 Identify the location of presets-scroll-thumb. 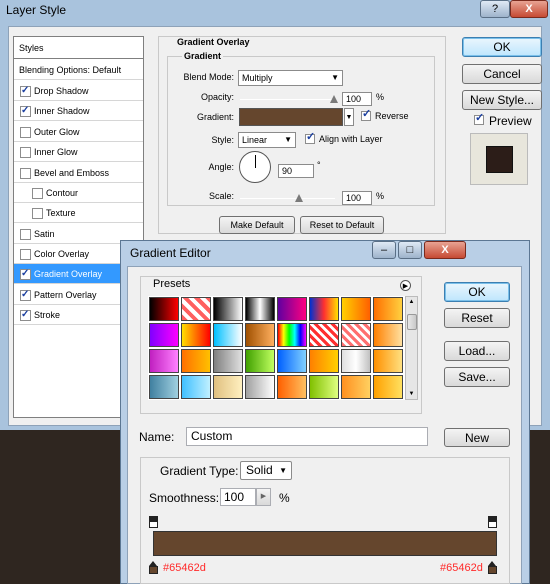
(412, 322).